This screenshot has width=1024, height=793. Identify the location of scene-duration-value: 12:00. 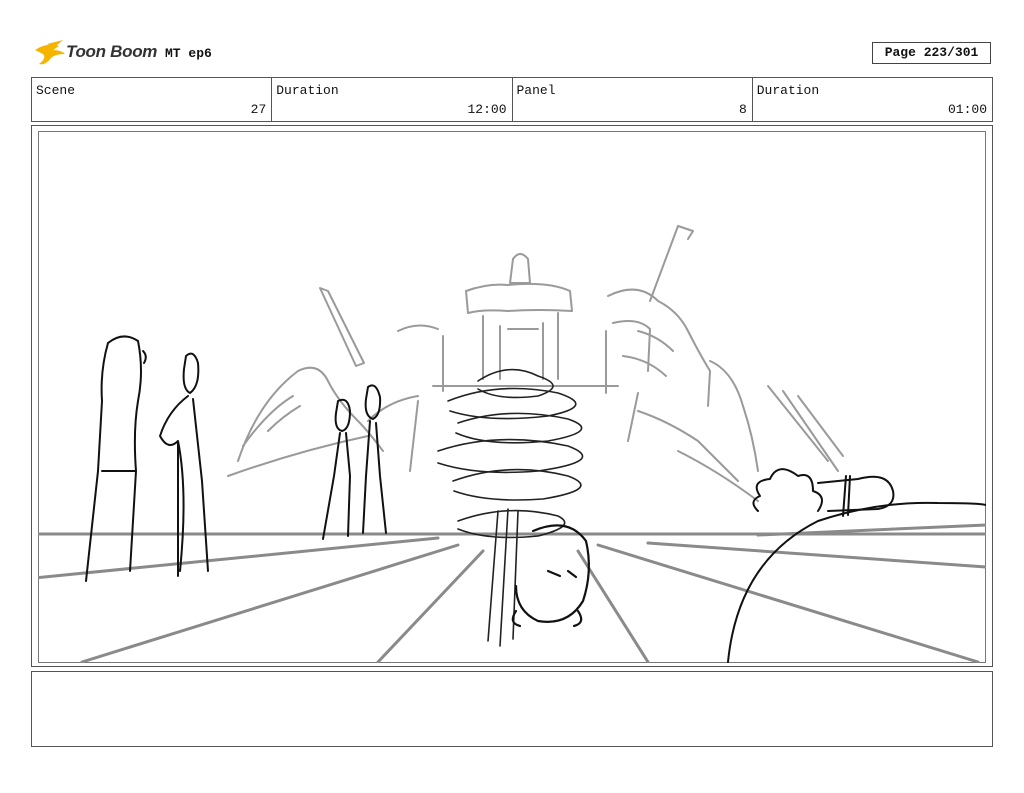
(487, 109).